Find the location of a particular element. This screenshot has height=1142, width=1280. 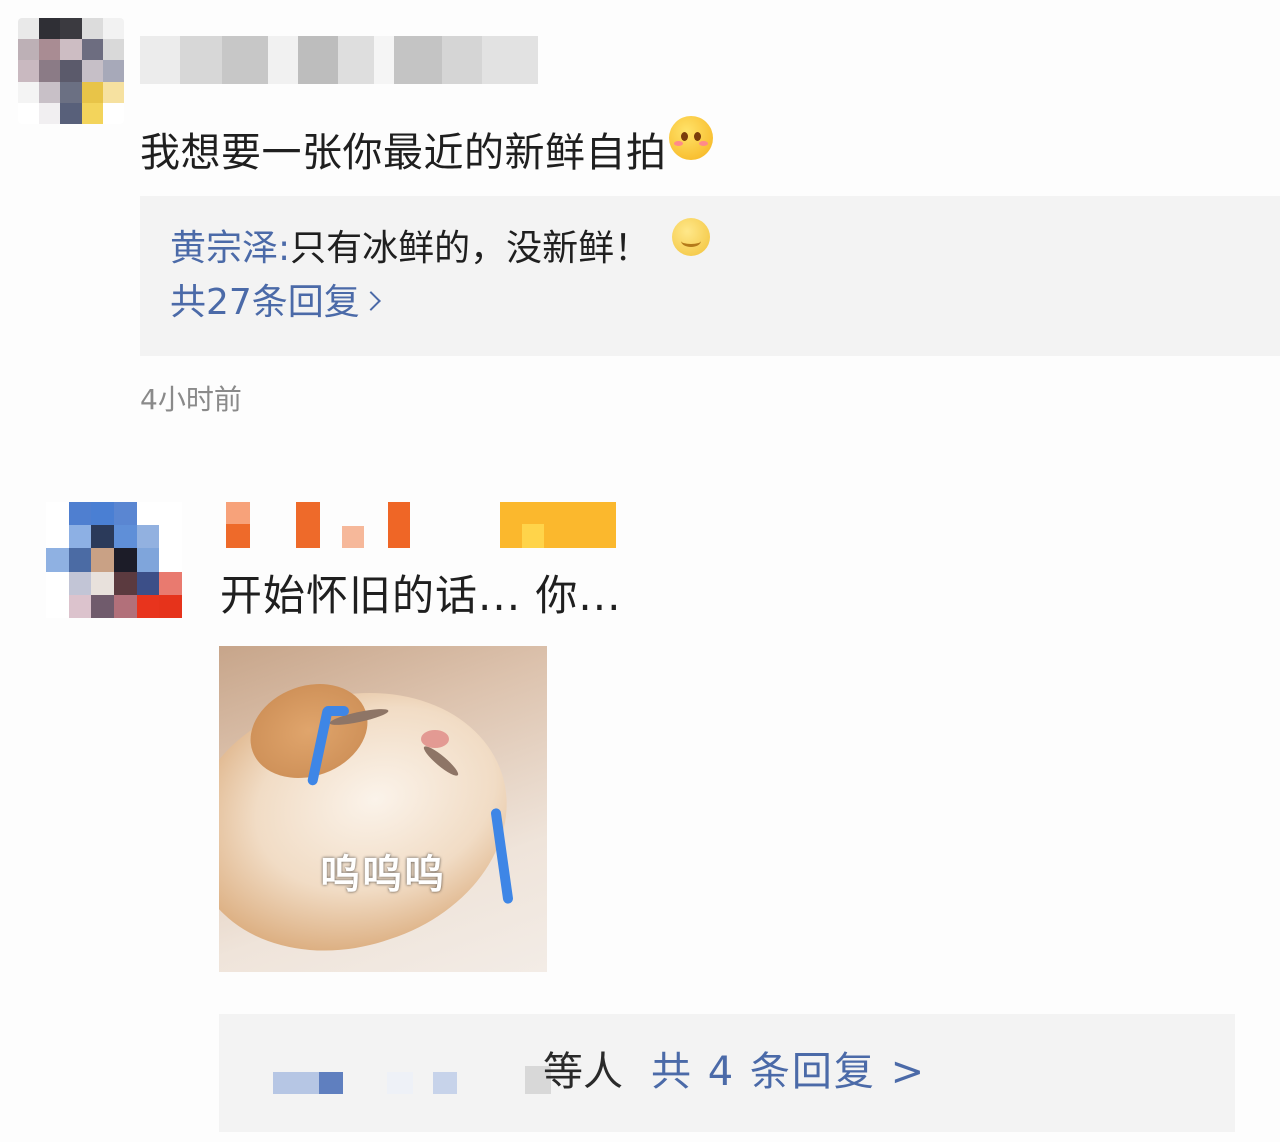

cat-nose is located at coordinates (435, 739).